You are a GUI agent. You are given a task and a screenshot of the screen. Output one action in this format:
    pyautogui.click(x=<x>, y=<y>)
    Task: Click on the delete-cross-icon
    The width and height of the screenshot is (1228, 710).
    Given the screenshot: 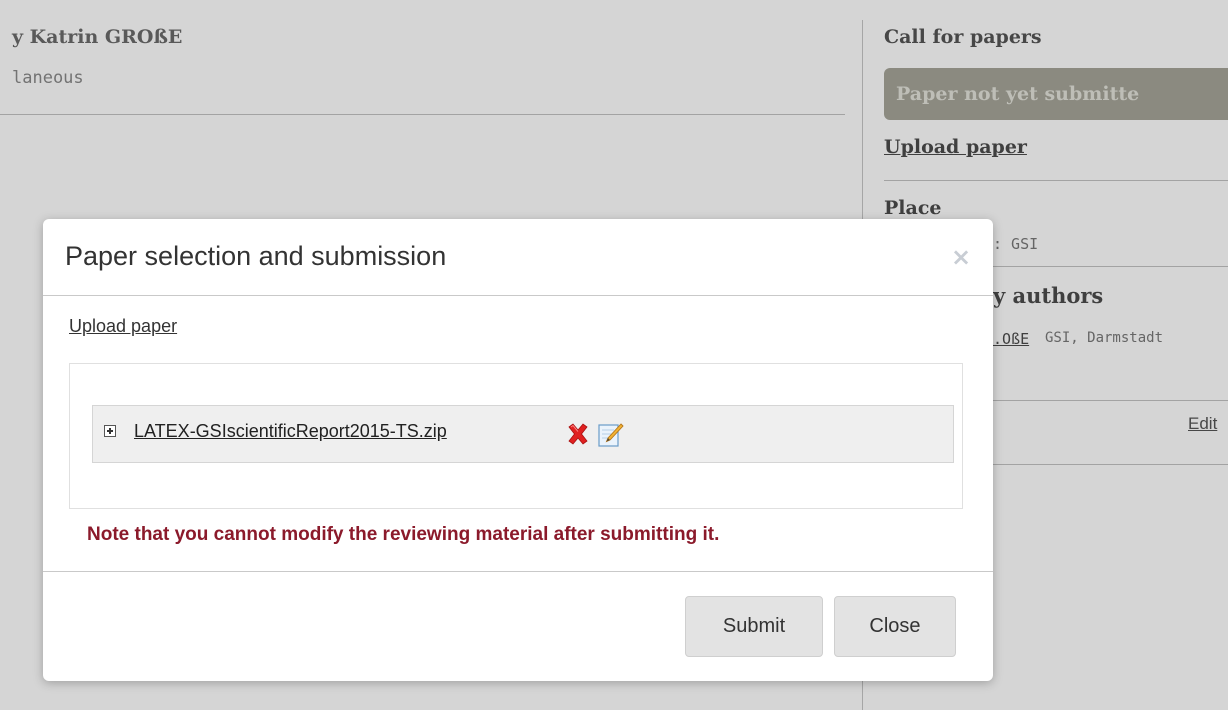 What is the action you would take?
    pyautogui.click(x=578, y=434)
    